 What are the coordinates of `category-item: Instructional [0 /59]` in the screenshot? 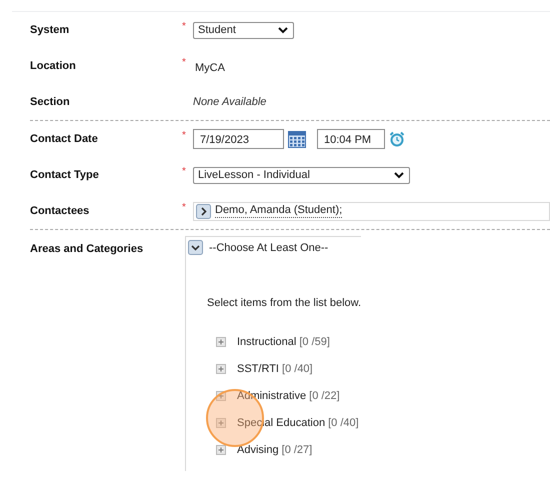 It's located at (283, 342).